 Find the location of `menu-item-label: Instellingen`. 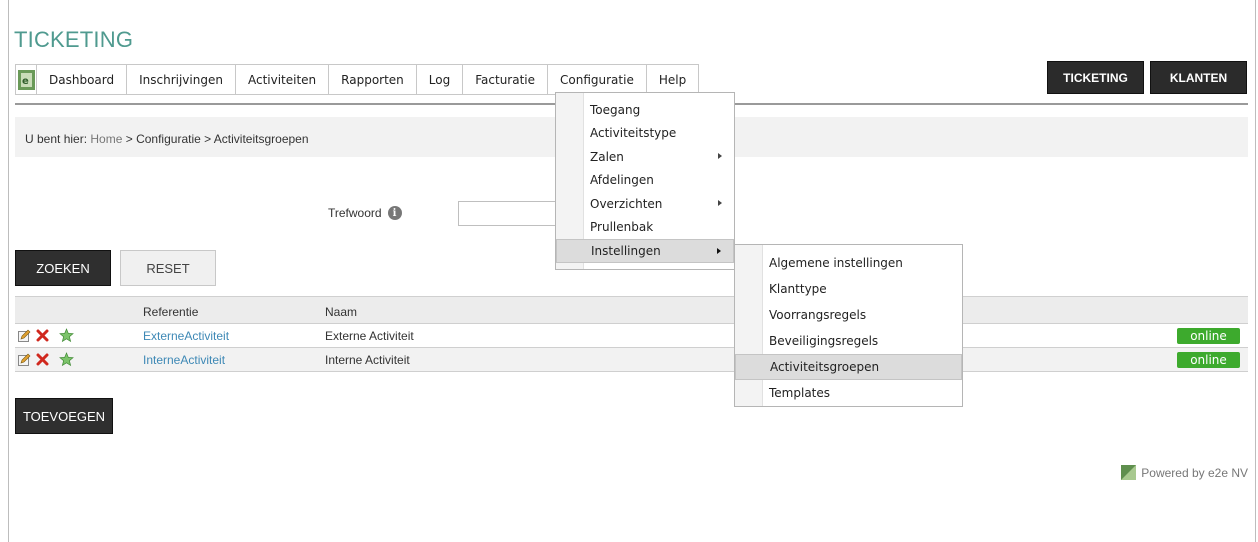

menu-item-label: Instellingen is located at coordinates (626, 250).